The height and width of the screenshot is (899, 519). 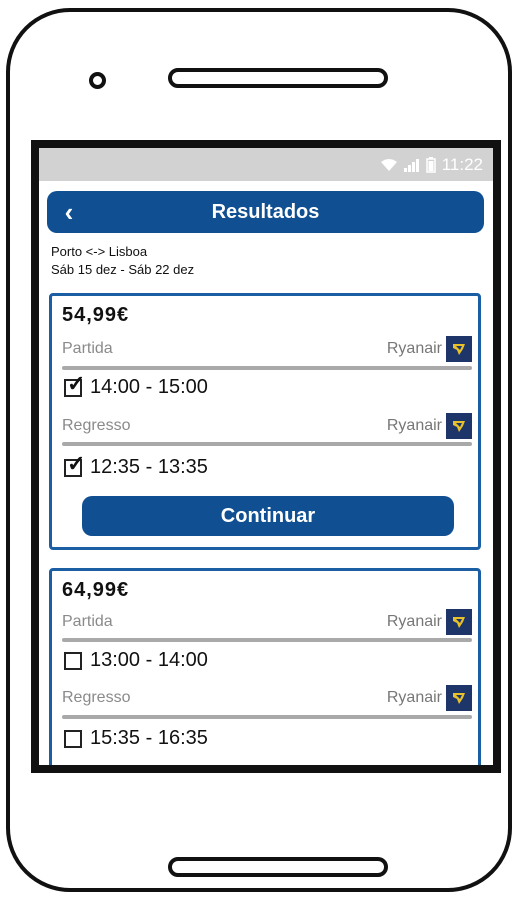 What do you see at coordinates (149, 387) in the screenshot?
I see `outbound-time: 14:00 - 15:00` at bounding box center [149, 387].